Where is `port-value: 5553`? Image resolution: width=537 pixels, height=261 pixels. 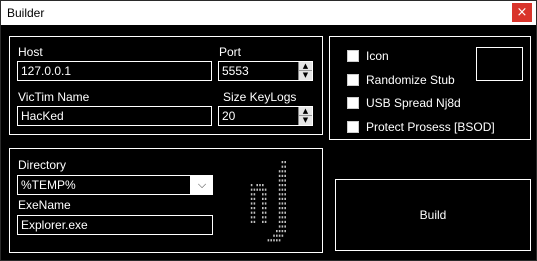
port-value: 5553 is located at coordinates (235, 71).